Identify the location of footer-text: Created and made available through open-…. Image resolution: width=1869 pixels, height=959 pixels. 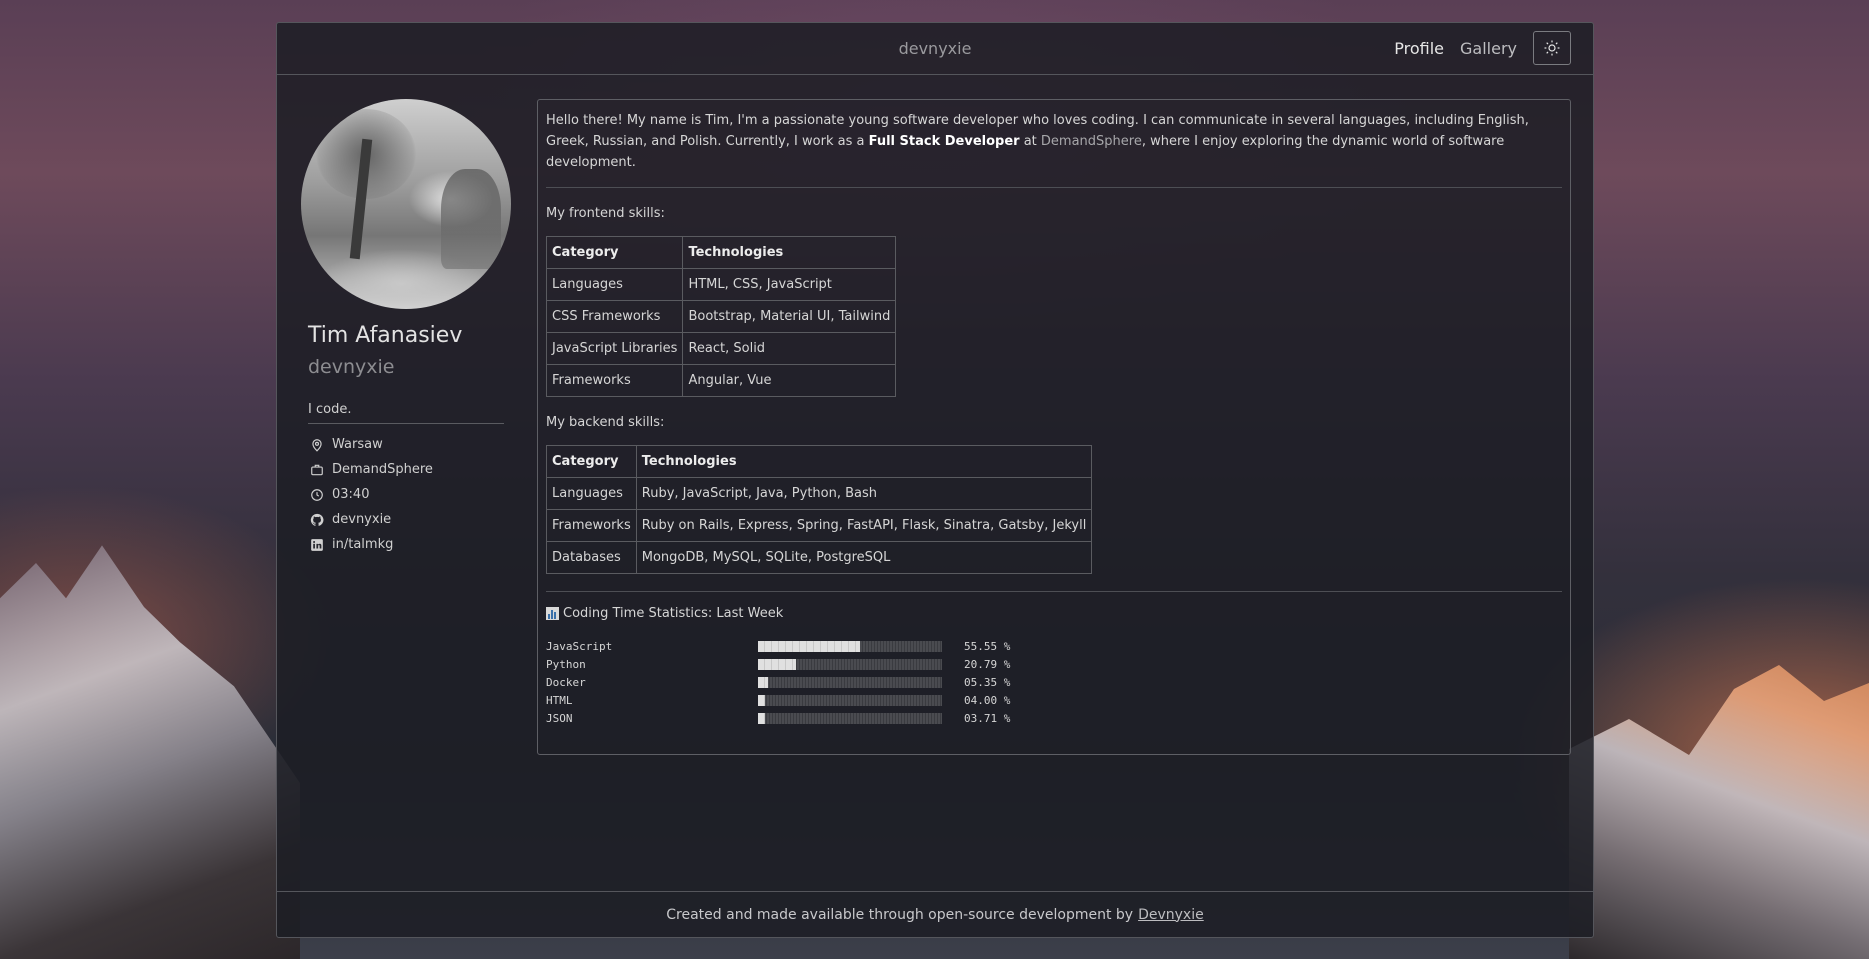
(900, 914).